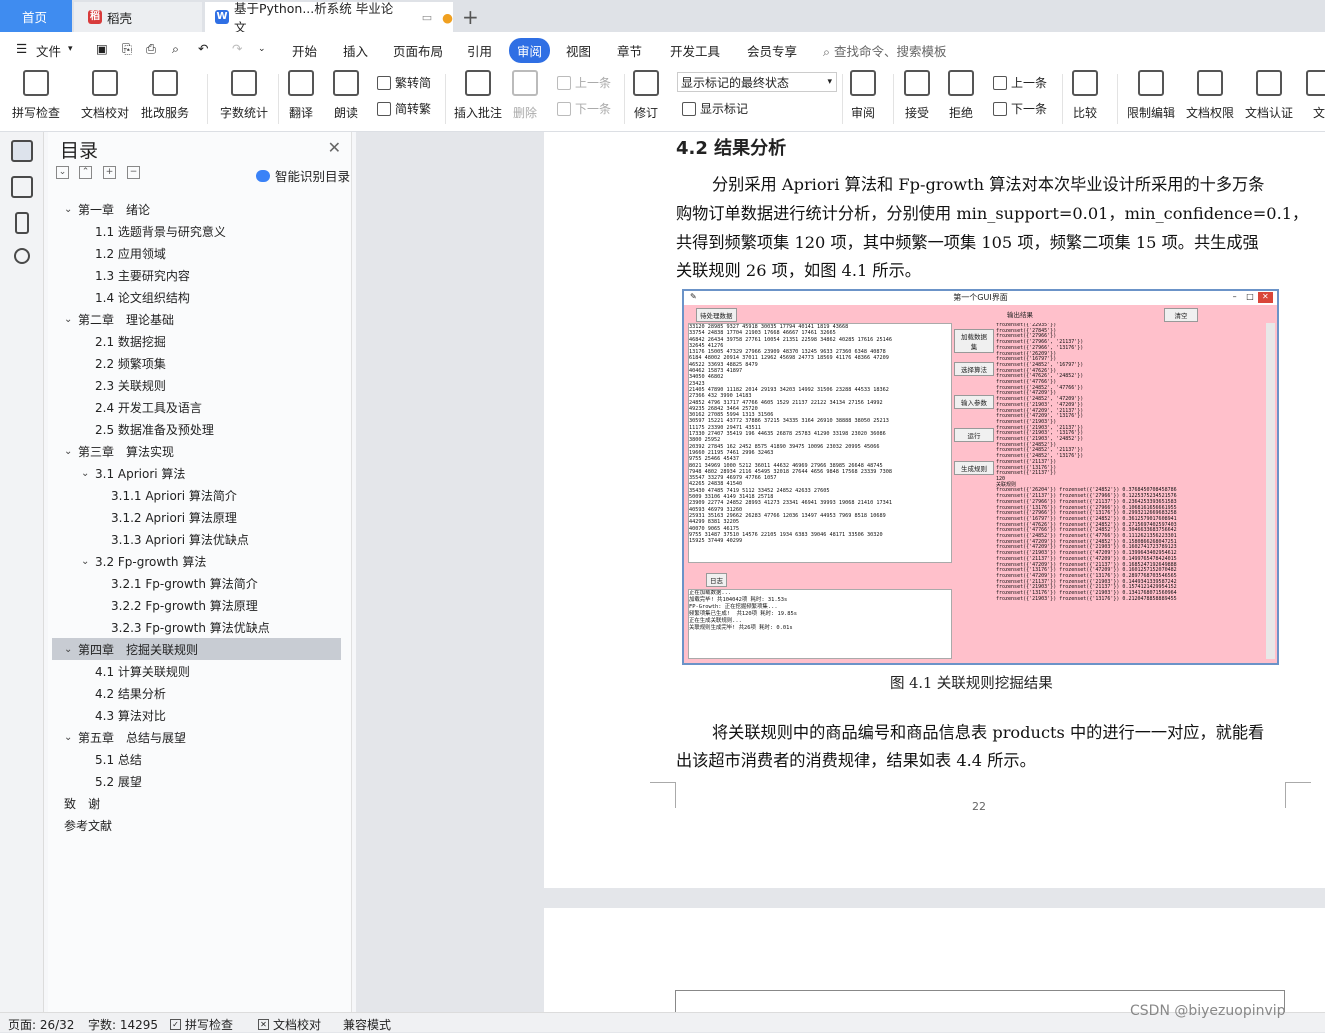 Image resolution: width=1325 pixels, height=1033 pixels. Describe the element at coordinates (127, 49) in the screenshot. I see `export-icon: ⎘` at that location.